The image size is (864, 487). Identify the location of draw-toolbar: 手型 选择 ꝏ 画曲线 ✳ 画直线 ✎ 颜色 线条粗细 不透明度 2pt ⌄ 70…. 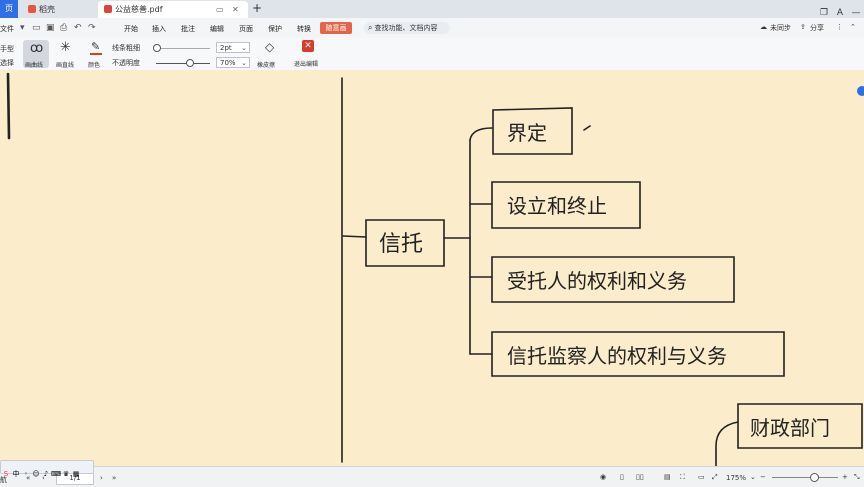
(432, 54).